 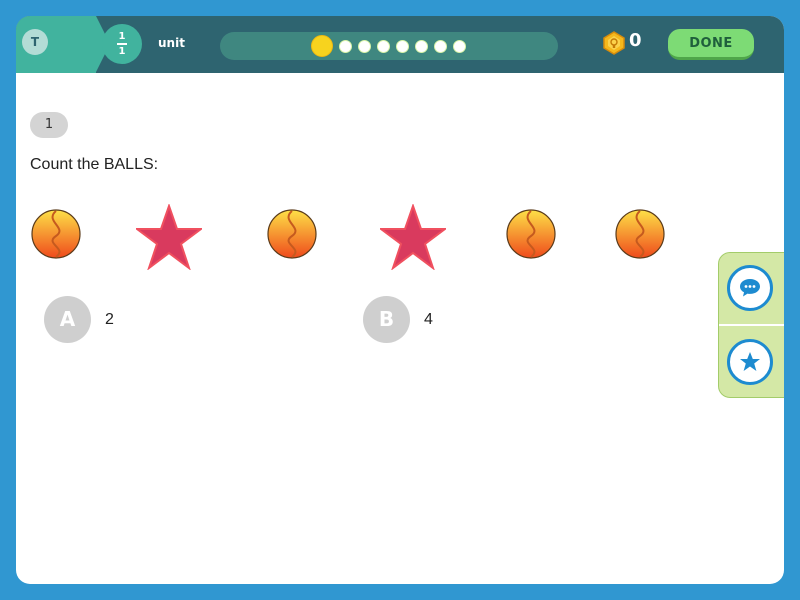 I want to click on fraction-numerator: 1, so click(x=122, y=37).